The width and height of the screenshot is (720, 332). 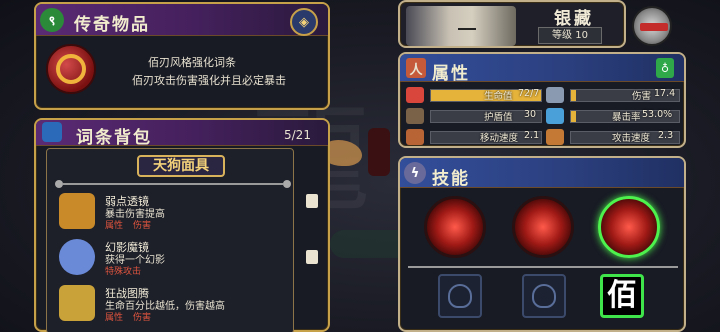 What do you see at coordinates (451, 74) in the screenshot?
I see `attributes-title: 属性` at bounding box center [451, 74].